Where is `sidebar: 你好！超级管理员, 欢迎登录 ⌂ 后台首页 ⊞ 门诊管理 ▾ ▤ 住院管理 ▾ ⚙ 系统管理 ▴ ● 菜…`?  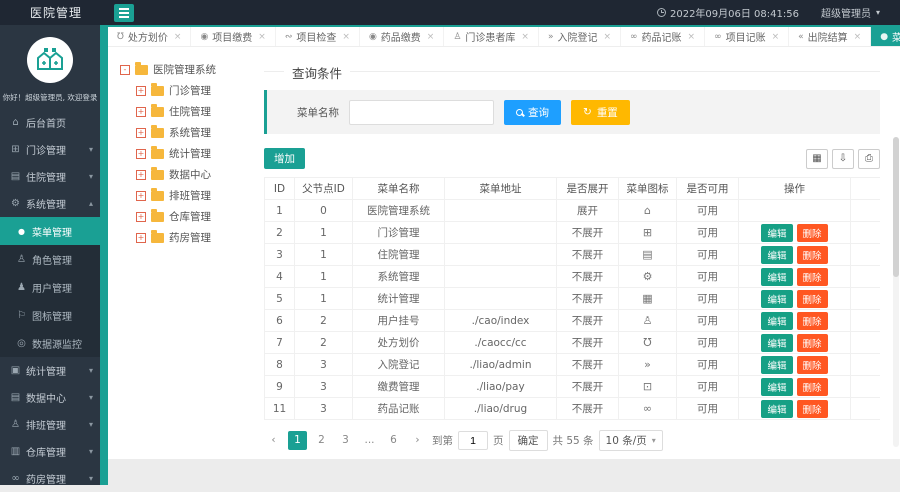 sidebar: 你好！超级管理员, 欢迎登录 ⌂ 后台首页 ⊞ 门诊管理 ▾ ▤ 住院管理 ▾ ⚙ 系统管理 ▴ ● 菜… is located at coordinates (50, 255).